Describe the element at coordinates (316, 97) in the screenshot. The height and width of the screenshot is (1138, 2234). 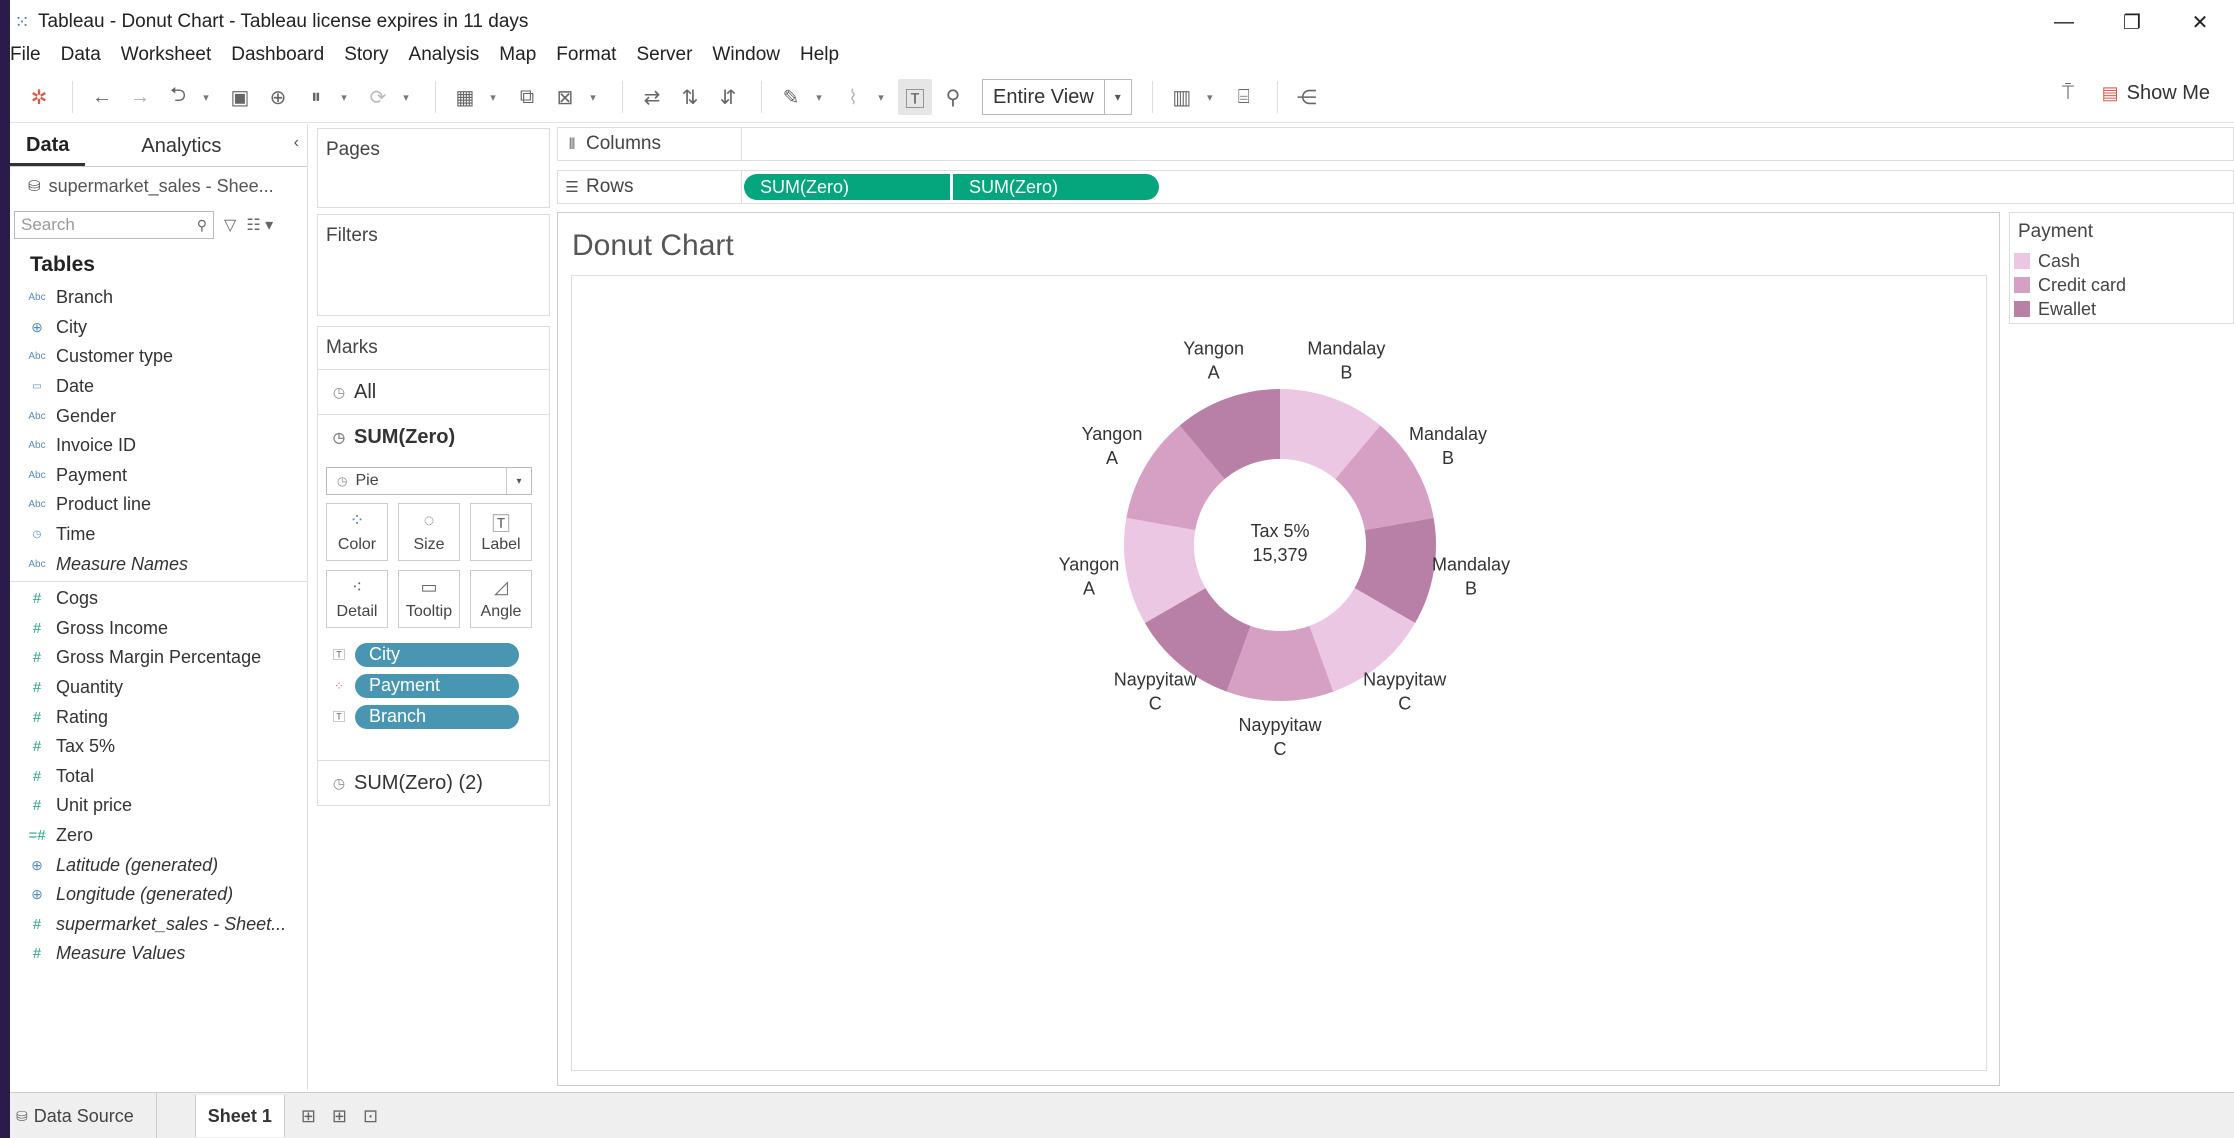
I see `pause-updates-icon: ⏸` at that location.